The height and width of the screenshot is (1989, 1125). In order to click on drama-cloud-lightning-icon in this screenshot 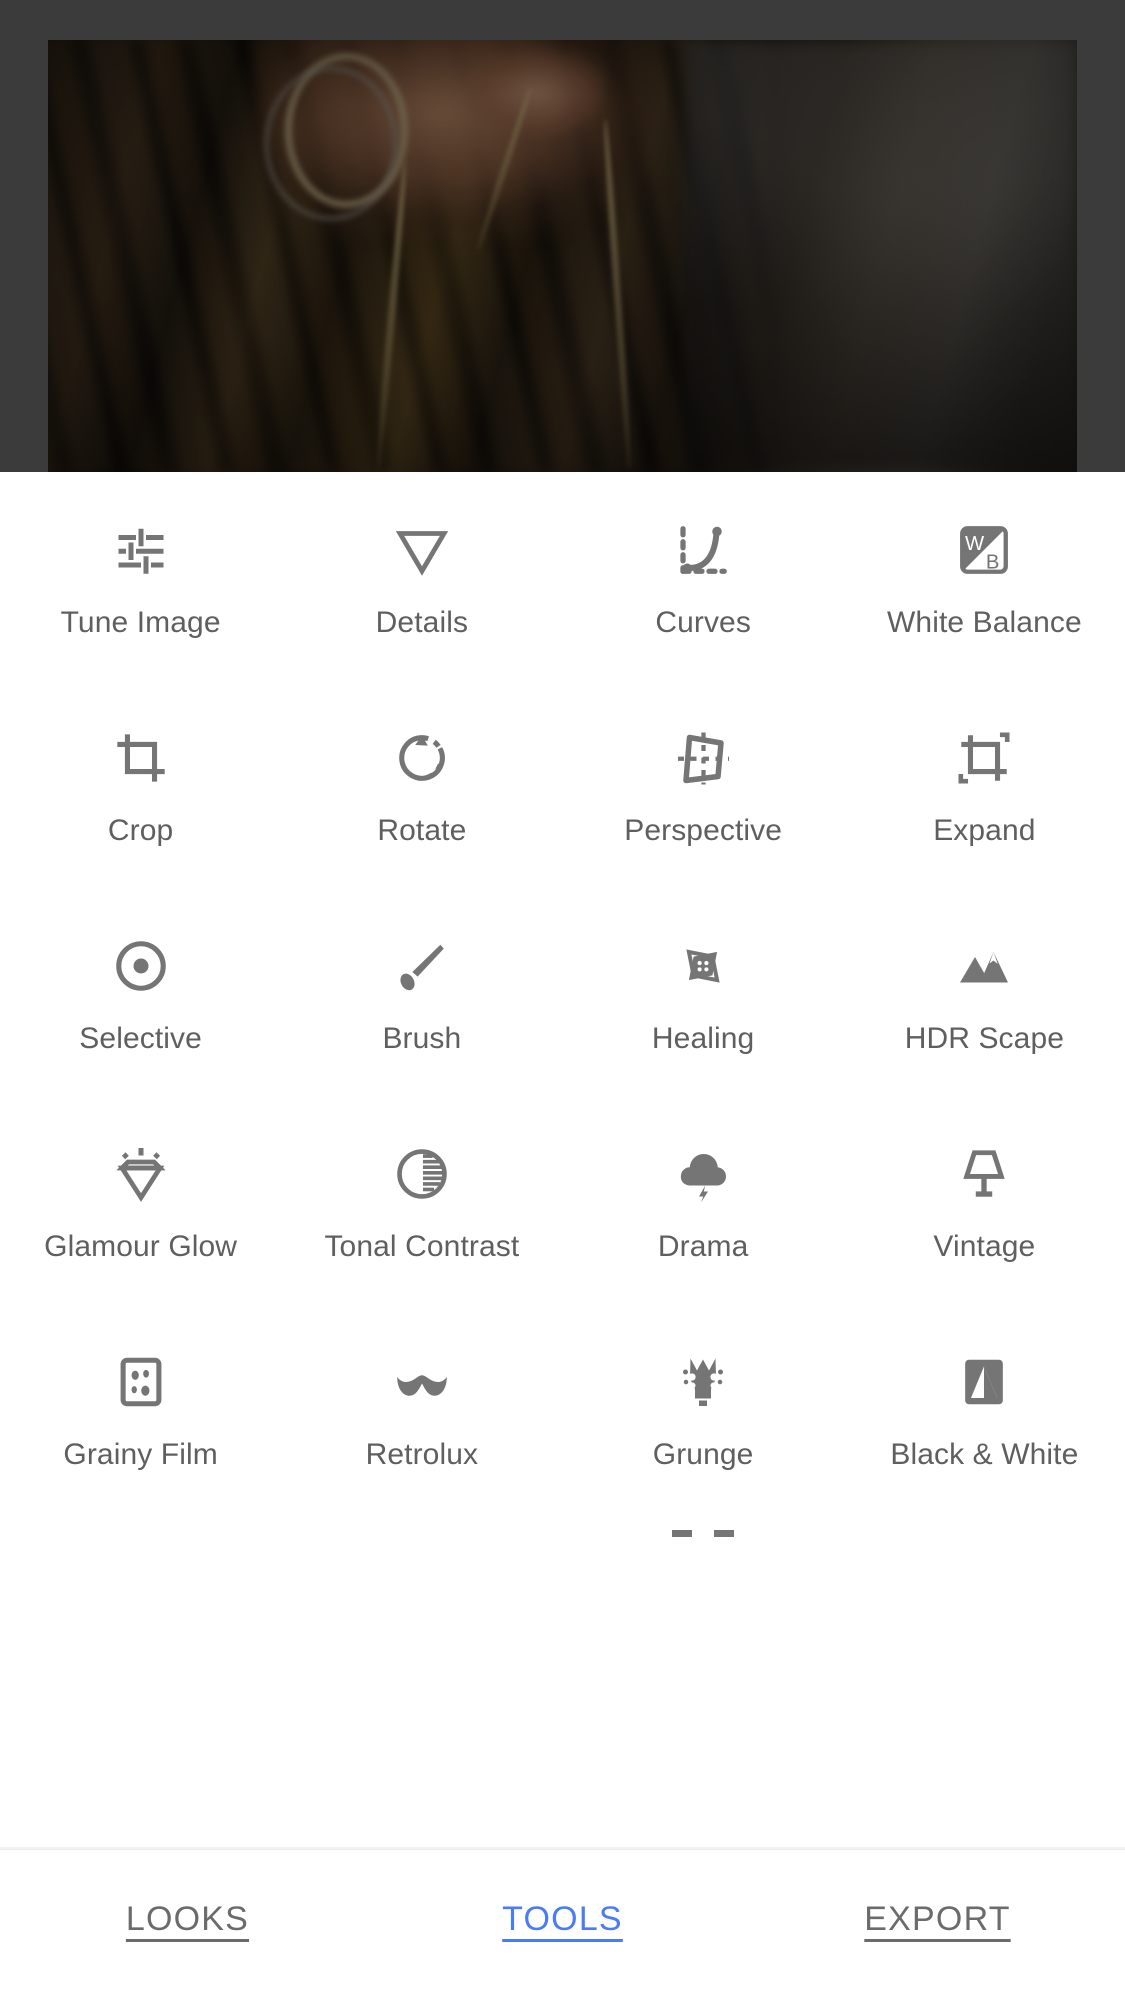, I will do `click(703, 1174)`.